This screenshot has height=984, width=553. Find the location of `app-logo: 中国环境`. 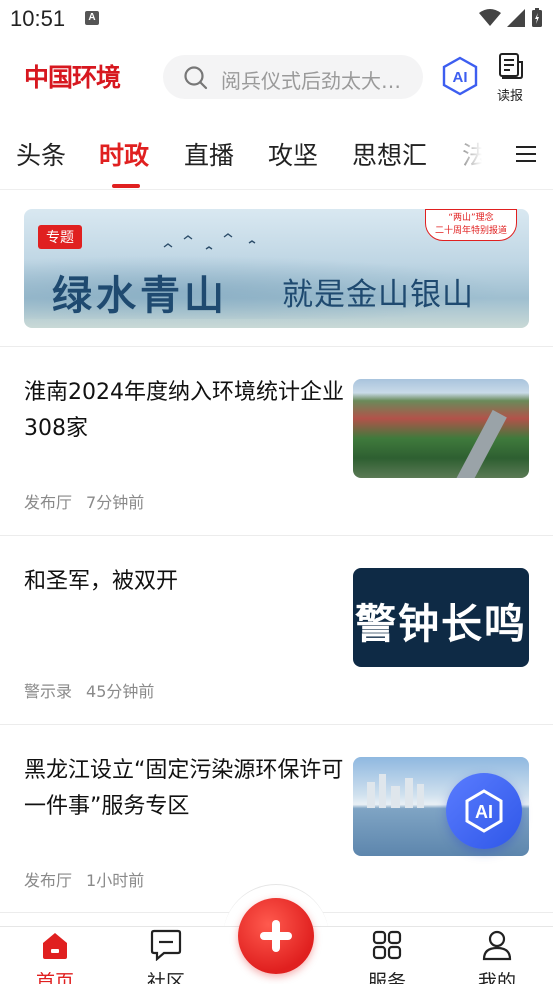

app-logo: 中国环境 is located at coordinates (72, 76).